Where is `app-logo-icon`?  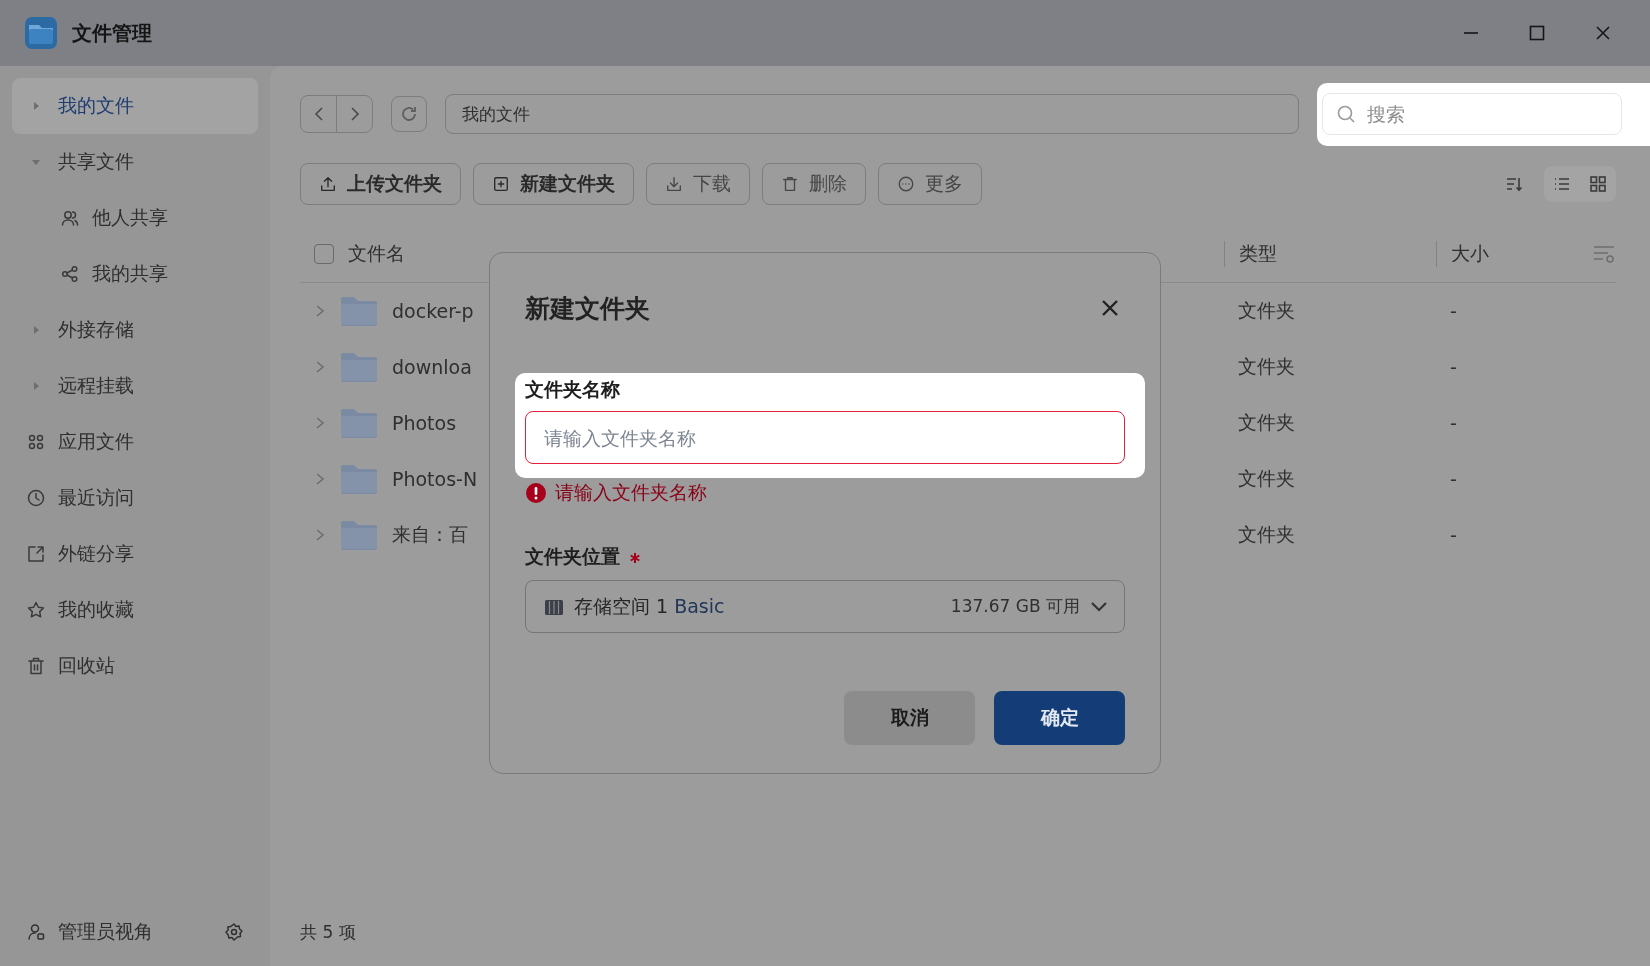 app-logo-icon is located at coordinates (41, 33).